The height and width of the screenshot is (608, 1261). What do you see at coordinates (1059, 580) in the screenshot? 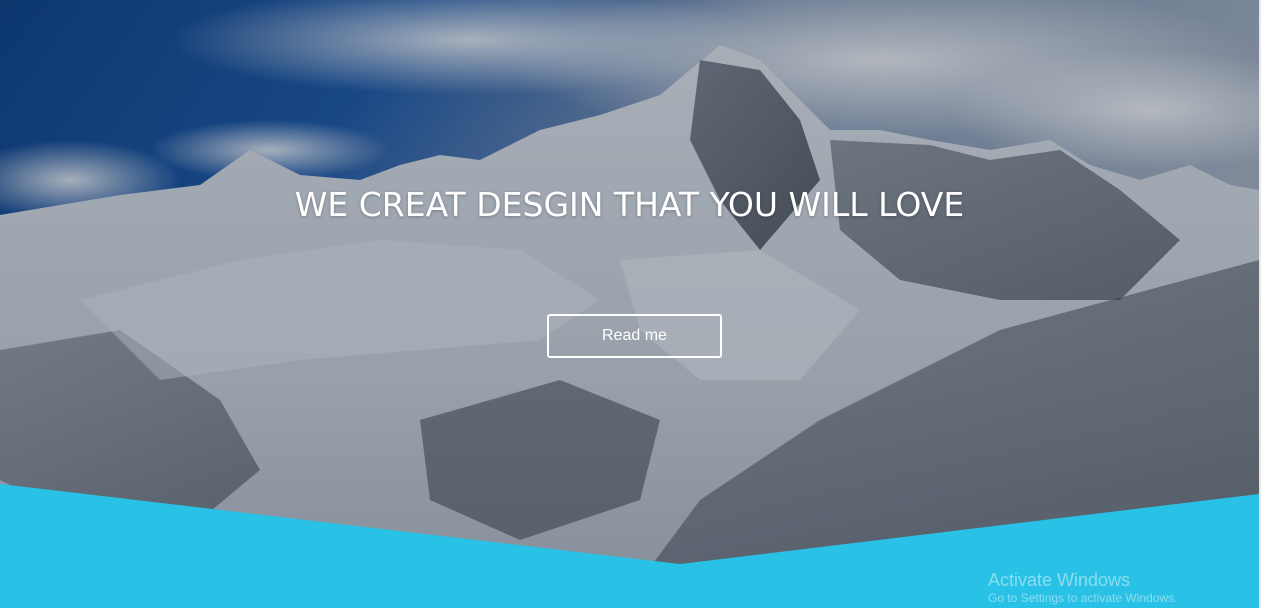
I see `watermark-title: Activate Windows` at bounding box center [1059, 580].